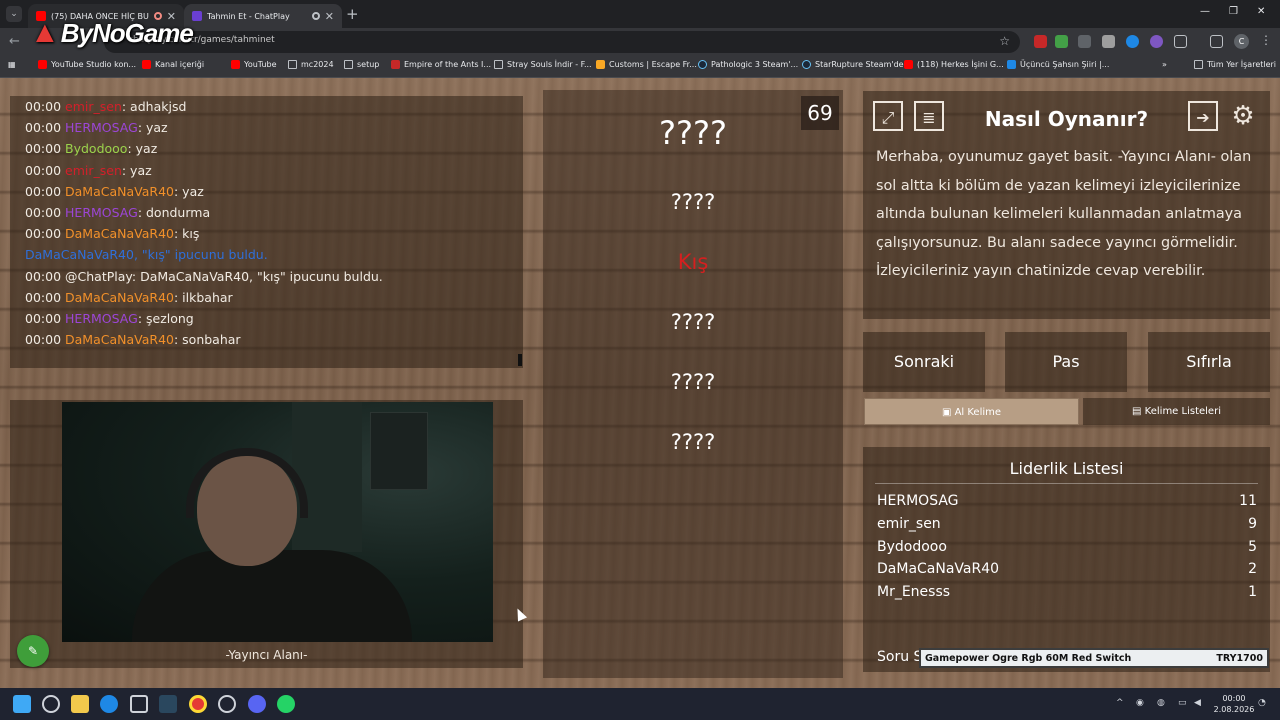 The width and height of the screenshot is (1280, 720). What do you see at coordinates (263, 16) in the screenshot?
I see `tab-chatplay: Tahmin Et - ChatPlay ✕` at bounding box center [263, 16].